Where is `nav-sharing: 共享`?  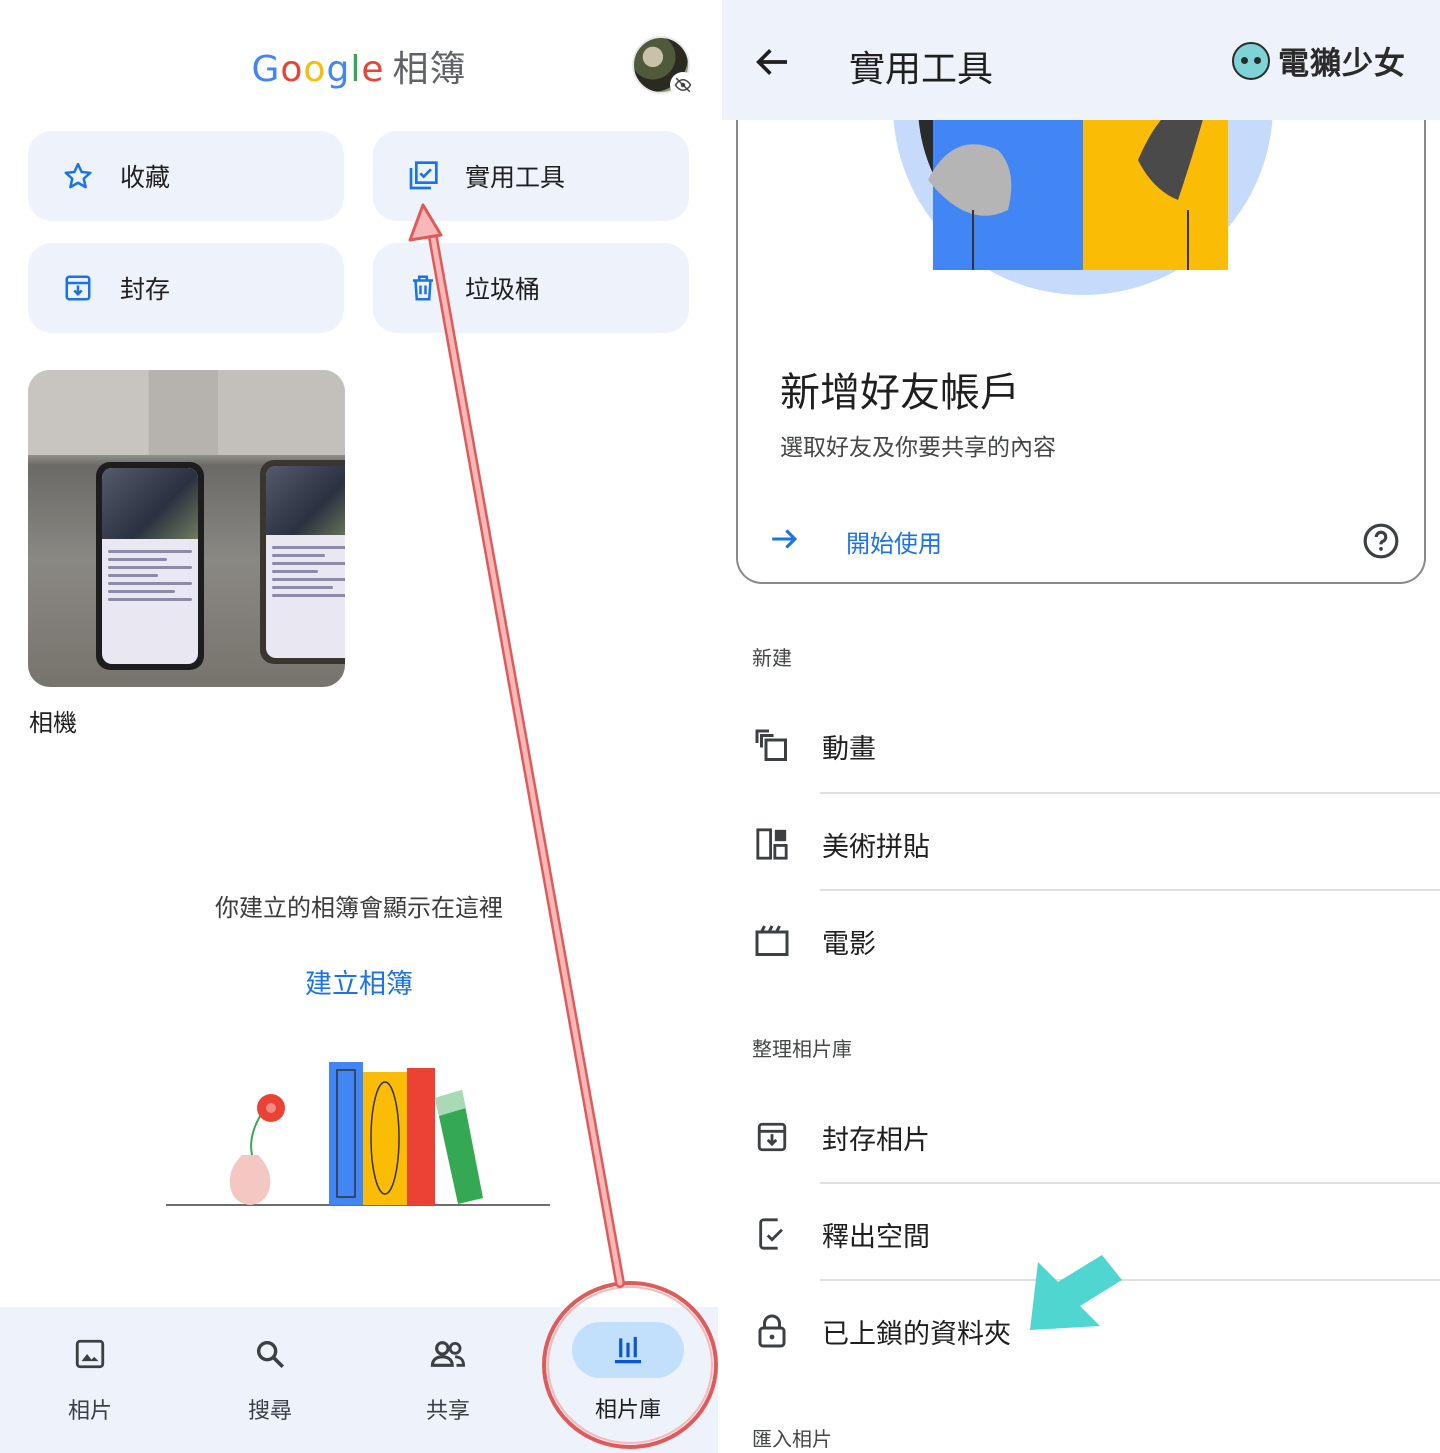 nav-sharing: 共享 is located at coordinates (448, 1380).